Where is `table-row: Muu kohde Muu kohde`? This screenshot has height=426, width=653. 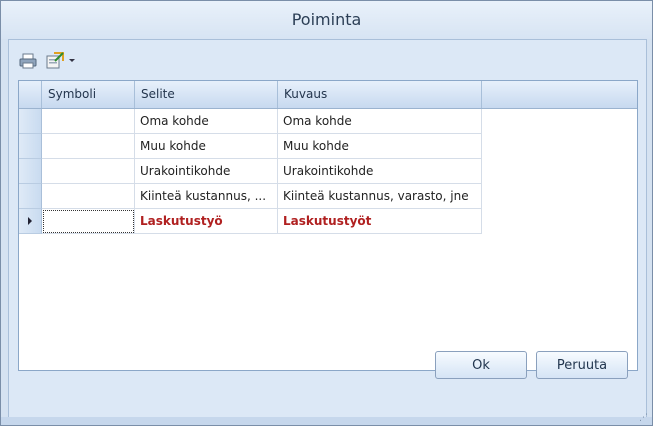
table-row: Muu kohde Muu kohde is located at coordinates (250, 146).